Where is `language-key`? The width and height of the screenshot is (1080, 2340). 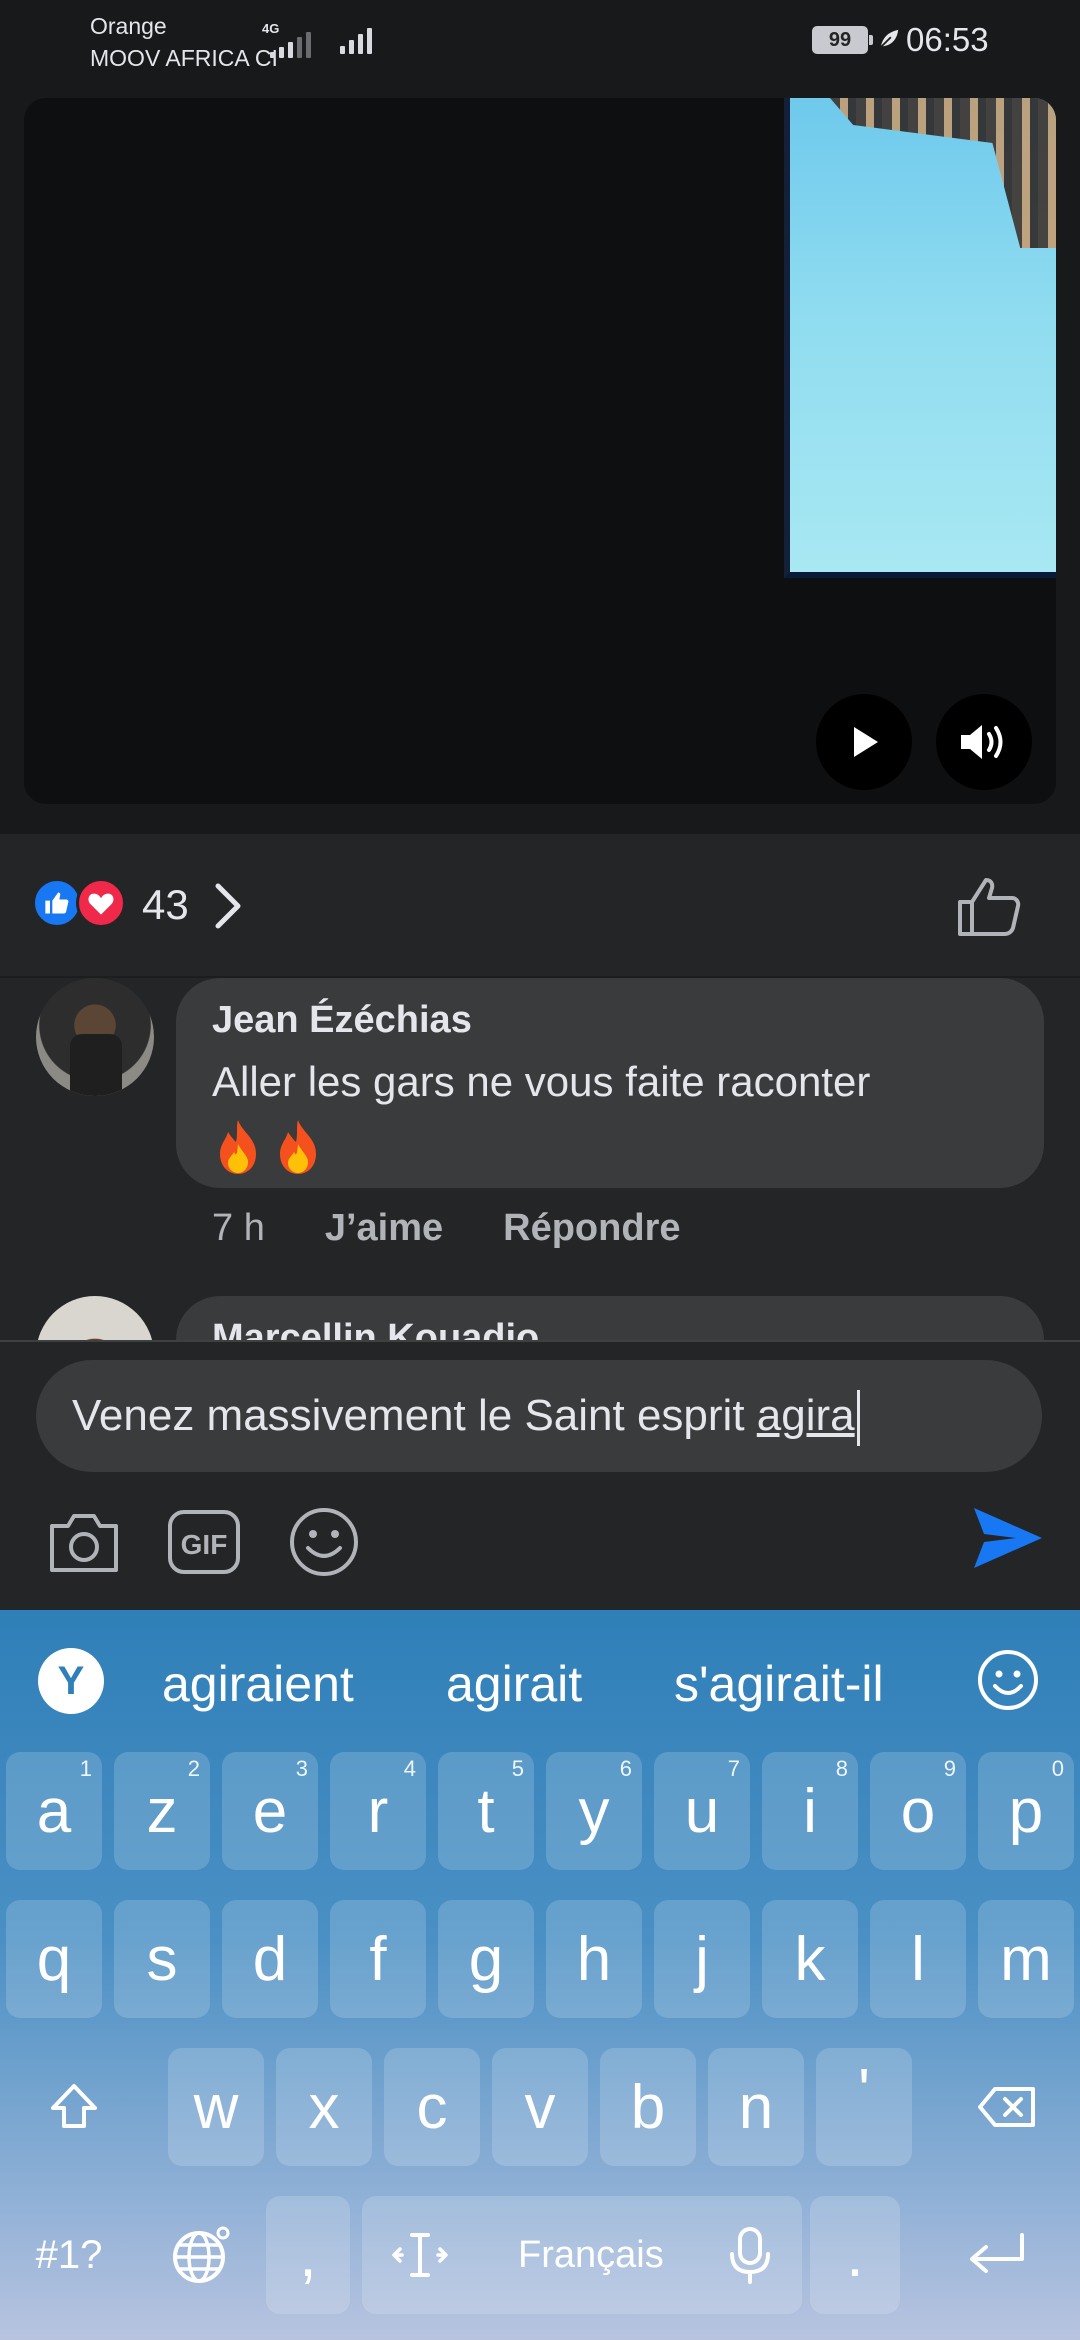
language-key is located at coordinates (201, 2255).